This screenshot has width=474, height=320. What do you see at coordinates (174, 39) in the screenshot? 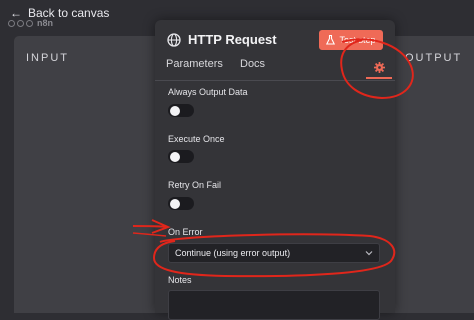
I see `globe-icon` at bounding box center [174, 39].